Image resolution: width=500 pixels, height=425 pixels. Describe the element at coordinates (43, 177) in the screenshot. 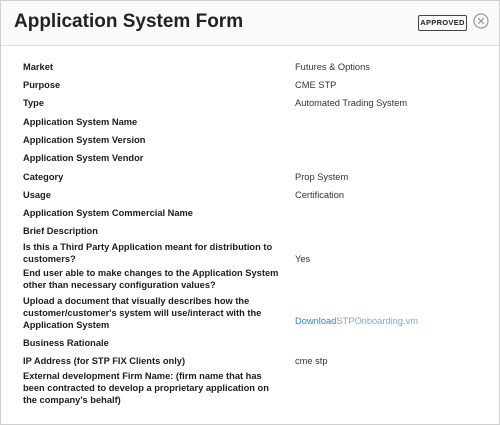

I see `field-label: Category` at that location.